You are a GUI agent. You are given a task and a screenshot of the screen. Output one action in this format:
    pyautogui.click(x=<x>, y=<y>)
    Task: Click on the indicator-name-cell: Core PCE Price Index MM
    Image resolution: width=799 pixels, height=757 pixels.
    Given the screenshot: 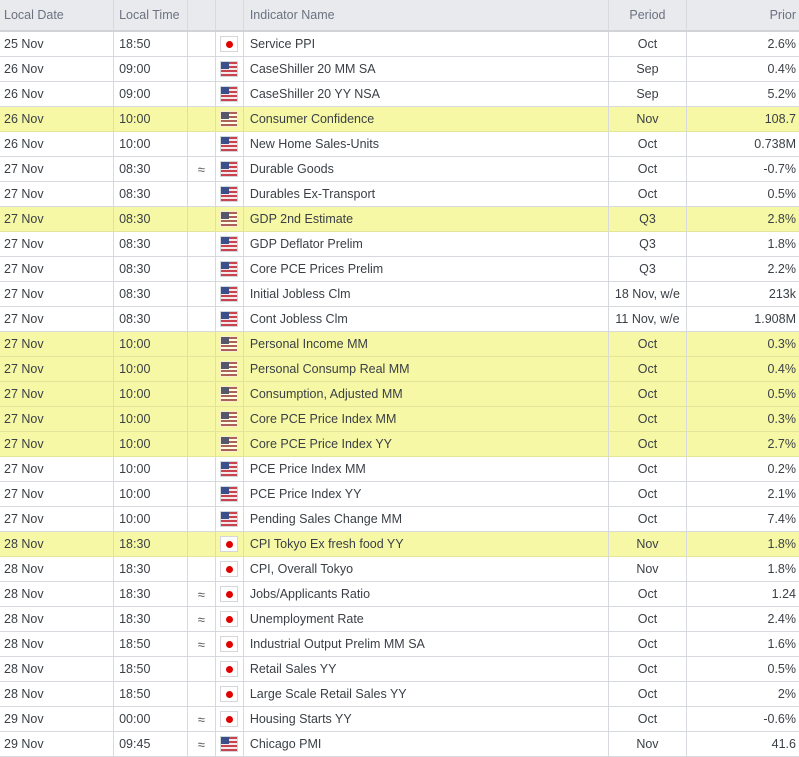 What is the action you would take?
    pyautogui.click(x=426, y=419)
    